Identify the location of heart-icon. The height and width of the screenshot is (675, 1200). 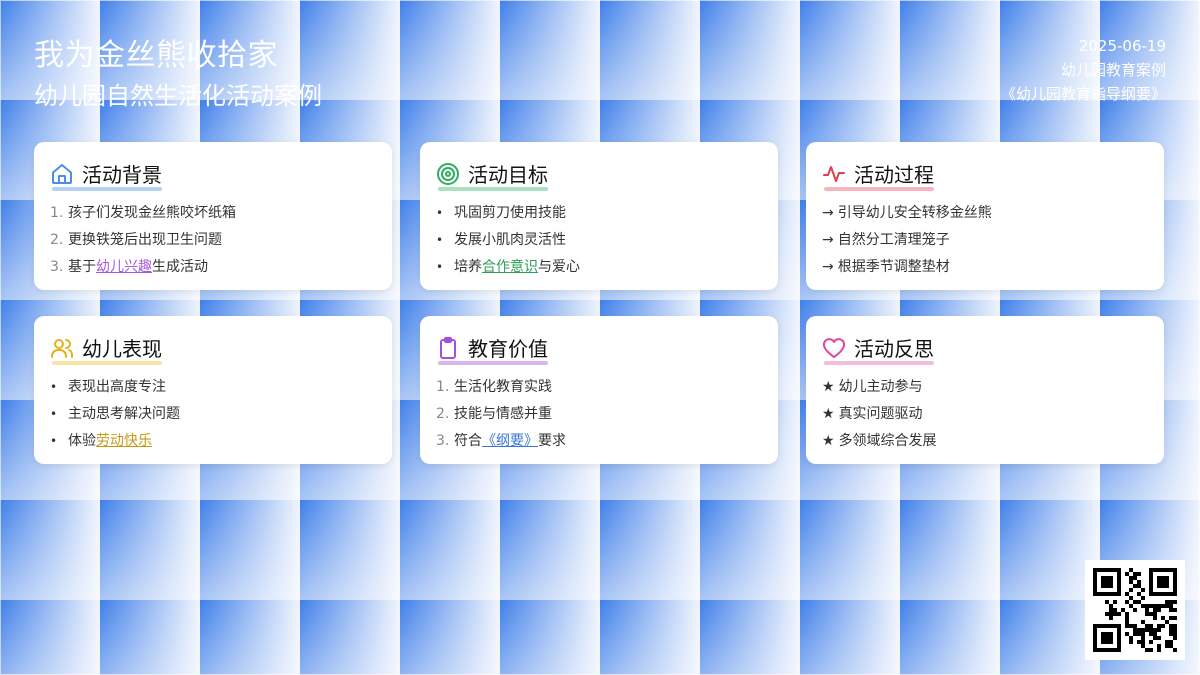
(834, 348).